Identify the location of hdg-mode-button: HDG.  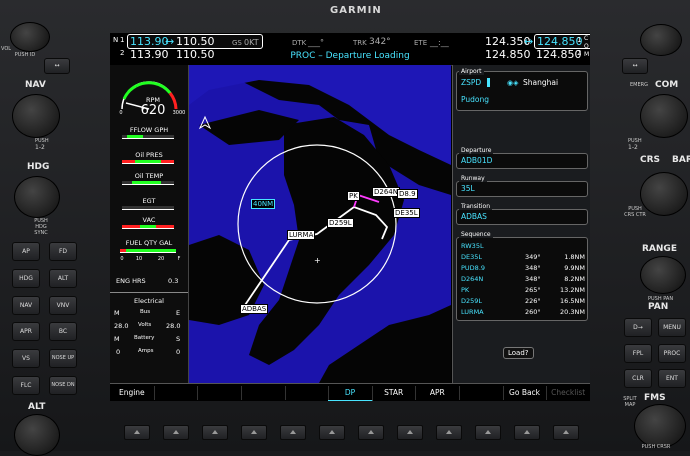
(26, 278).